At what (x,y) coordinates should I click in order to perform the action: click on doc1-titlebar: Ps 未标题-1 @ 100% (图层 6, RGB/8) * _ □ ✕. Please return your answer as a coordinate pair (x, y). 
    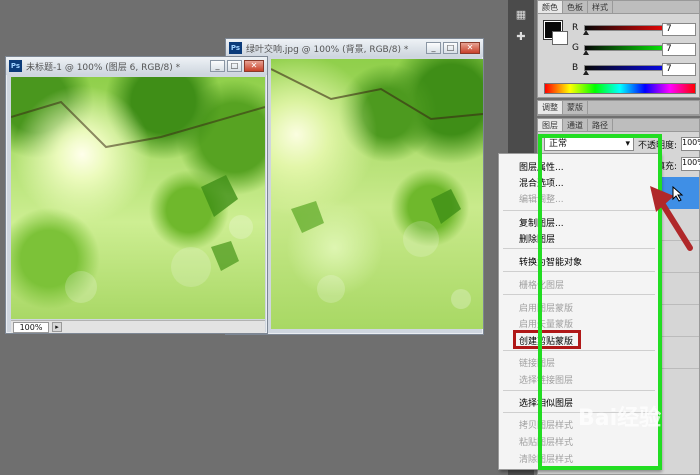
    Looking at the image, I should click on (136, 66).